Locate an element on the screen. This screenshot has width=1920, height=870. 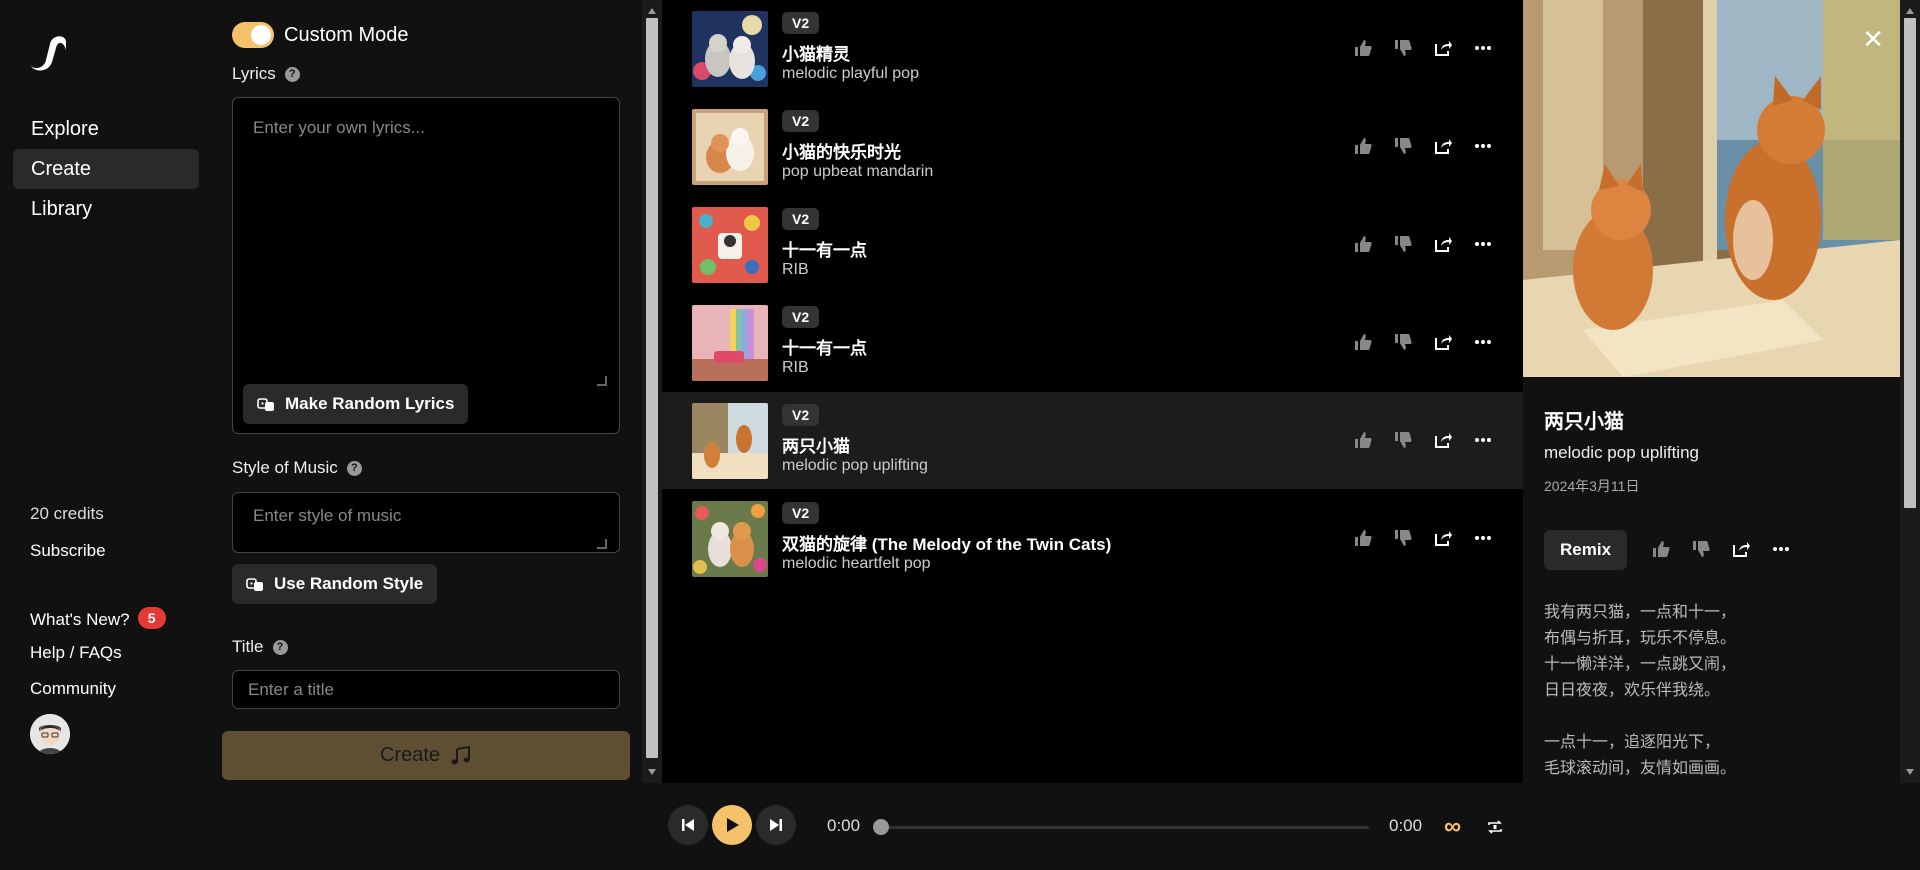
user-avatar is located at coordinates (50, 734).